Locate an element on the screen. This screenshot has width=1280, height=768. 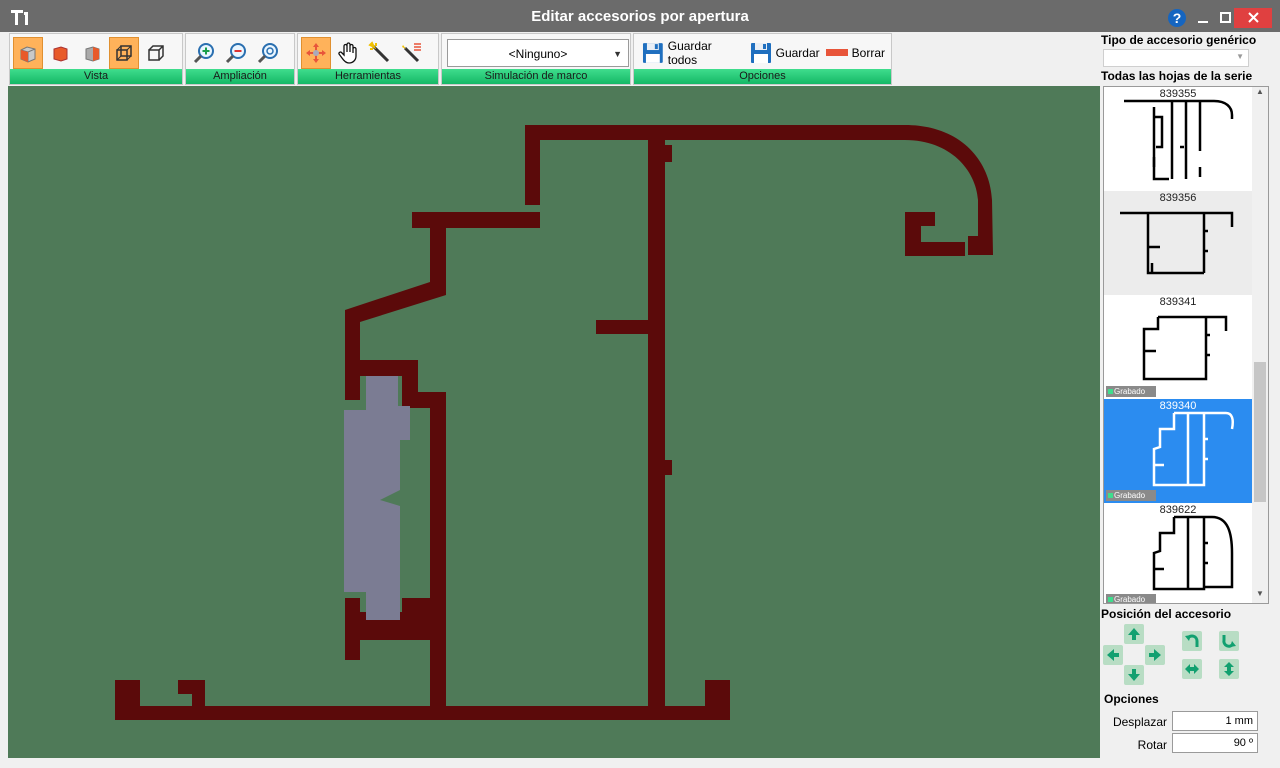
list-item: 839340 Grabado is located at coordinates (1178, 451).